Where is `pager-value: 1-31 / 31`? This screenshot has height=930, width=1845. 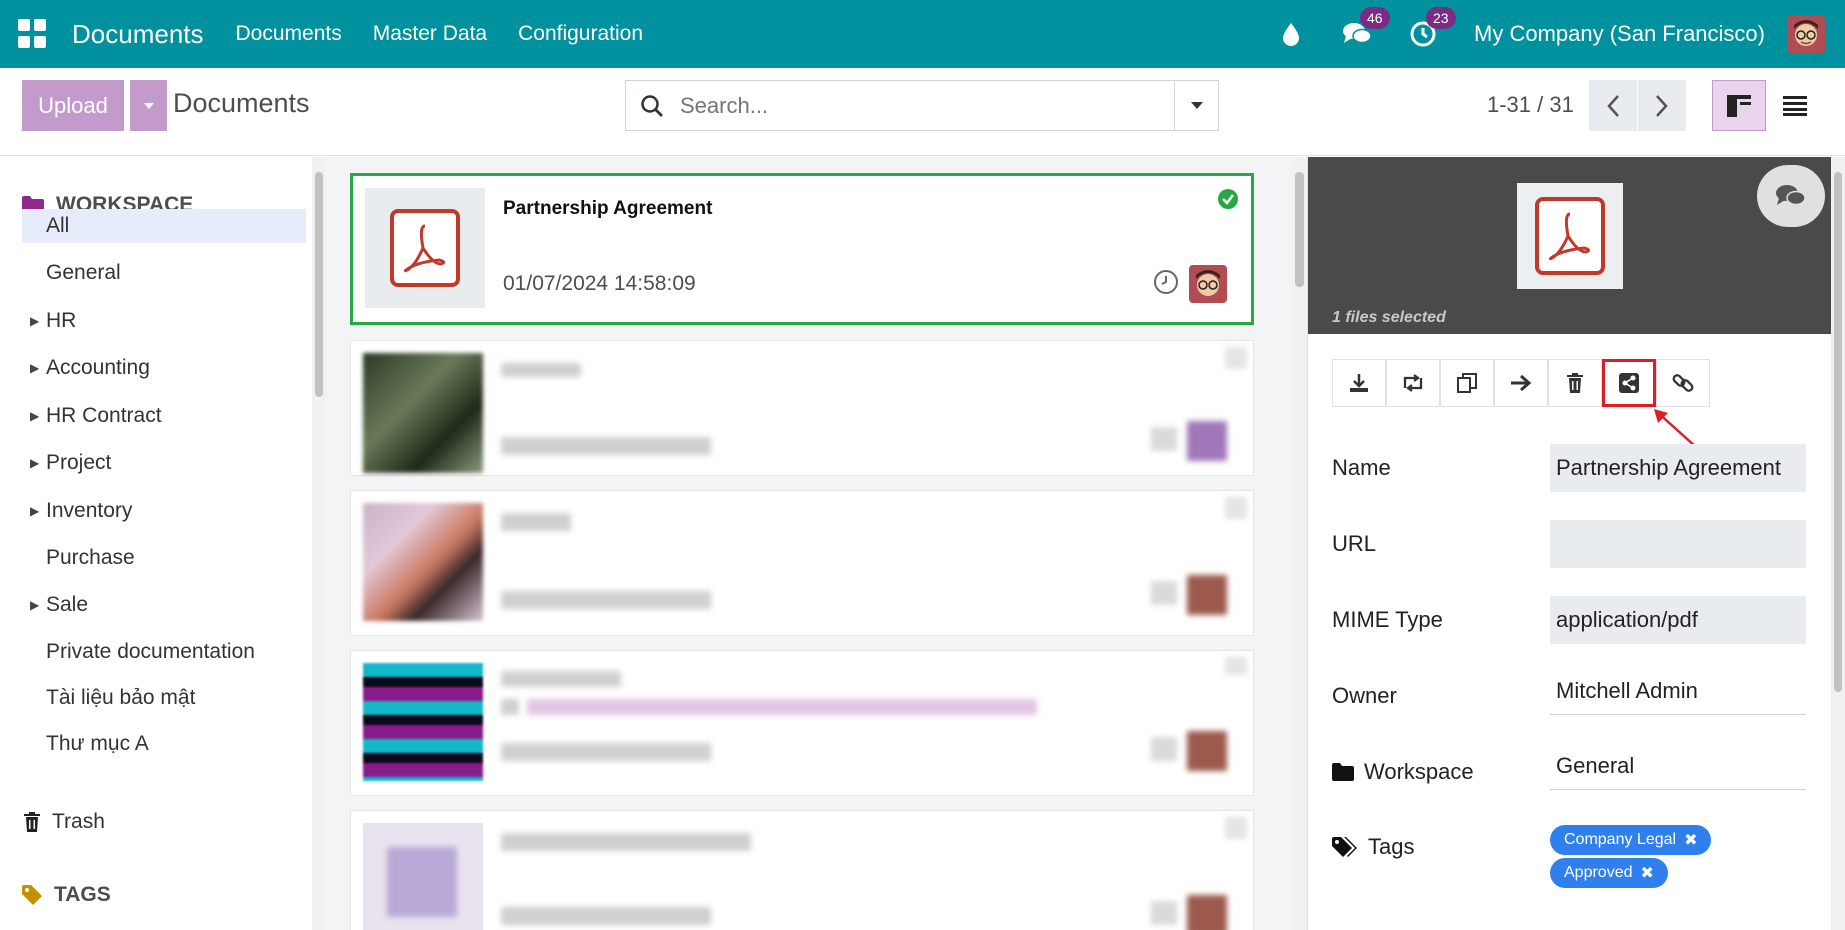
pager-value: 1-31 / 31 is located at coordinates (1530, 105).